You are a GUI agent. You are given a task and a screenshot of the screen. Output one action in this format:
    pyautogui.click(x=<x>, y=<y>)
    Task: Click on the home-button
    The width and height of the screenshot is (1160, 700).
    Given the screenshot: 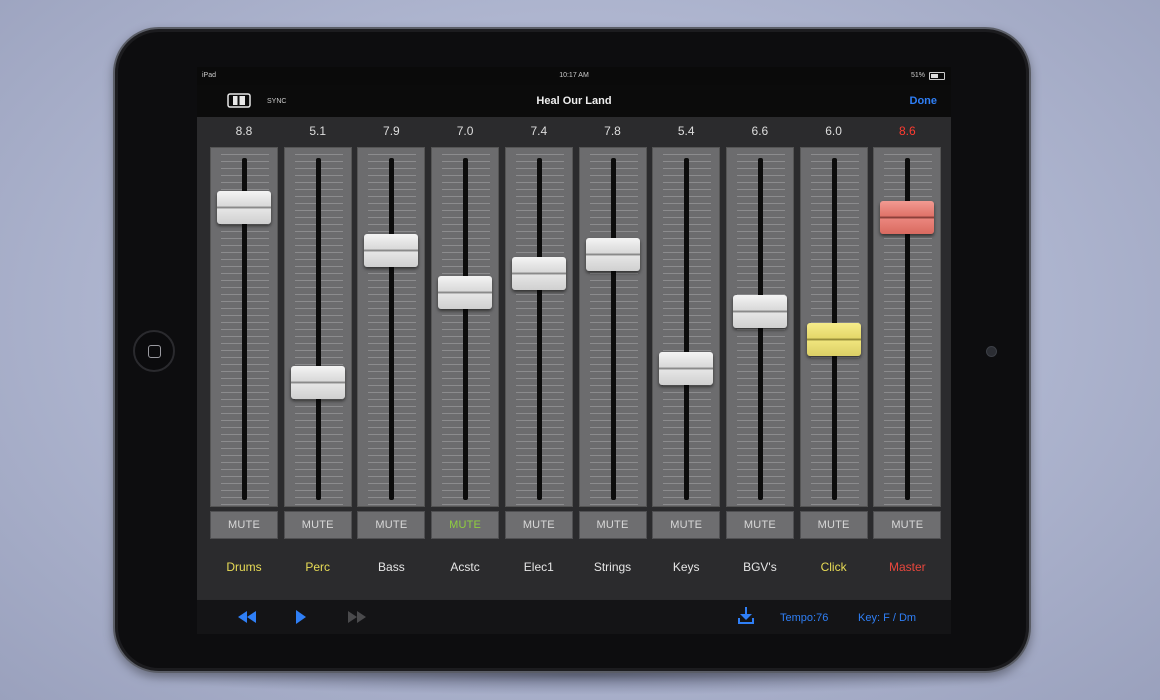 What is the action you would take?
    pyautogui.click(x=154, y=351)
    